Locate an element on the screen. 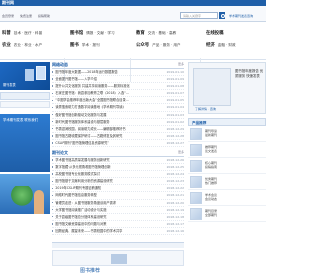 The height and width of the screenshot is (273, 320). list-item: 做好图书馆创新驱动文化服务与发展 2019-01-03 is located at coordinates (118, 115).